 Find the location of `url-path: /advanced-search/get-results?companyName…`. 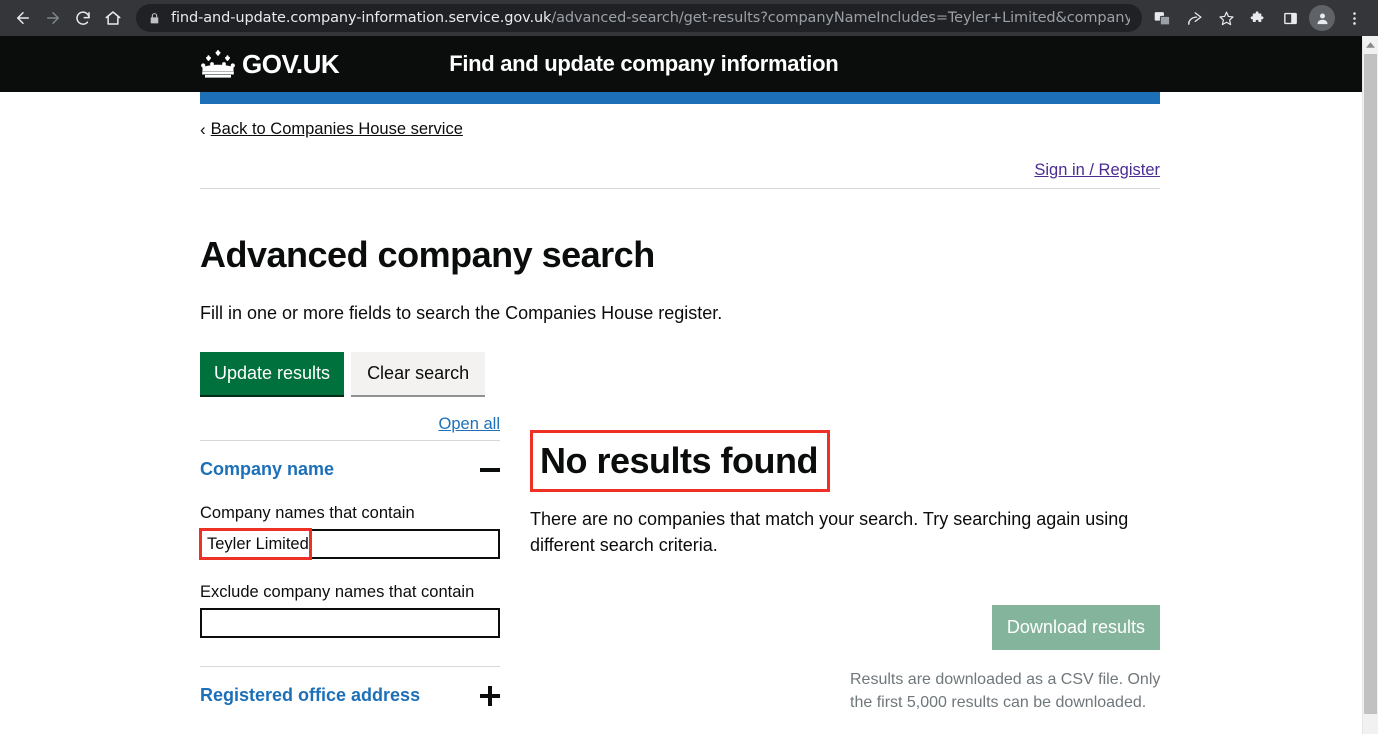

url-path: /advanced-search/get-results?companyName… is located at coordinates (840, 18).